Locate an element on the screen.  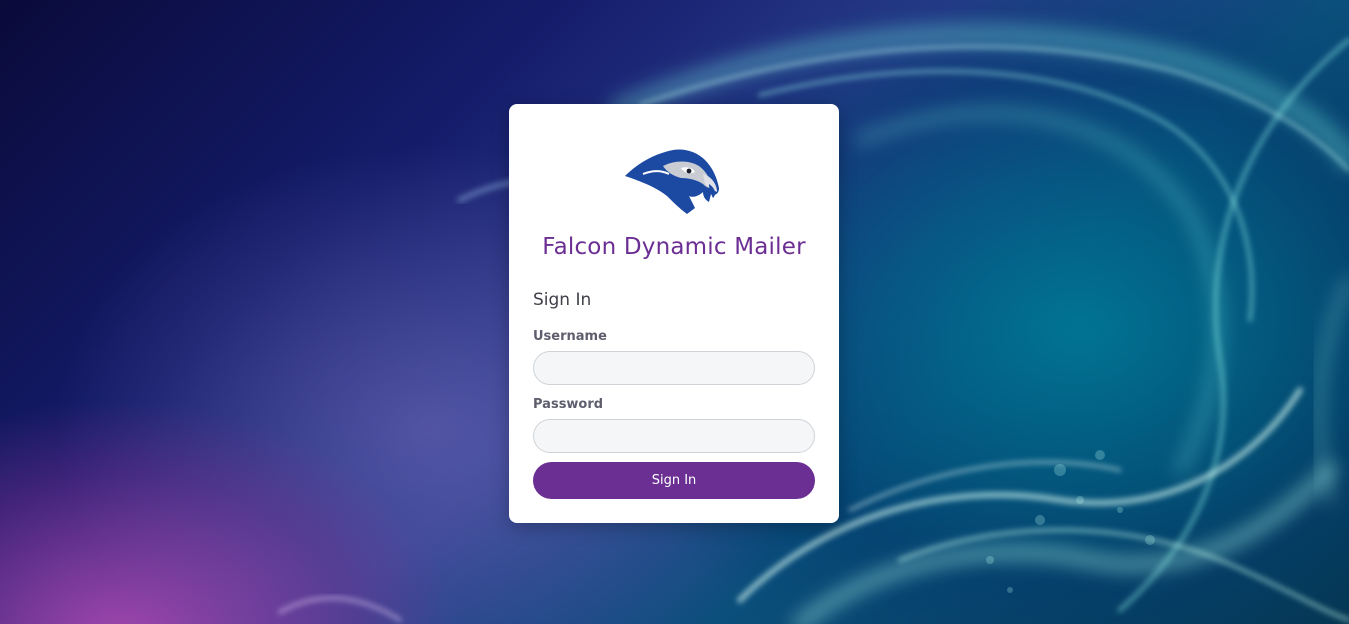
falcon-head-icon is located at coordinates (673, 179).